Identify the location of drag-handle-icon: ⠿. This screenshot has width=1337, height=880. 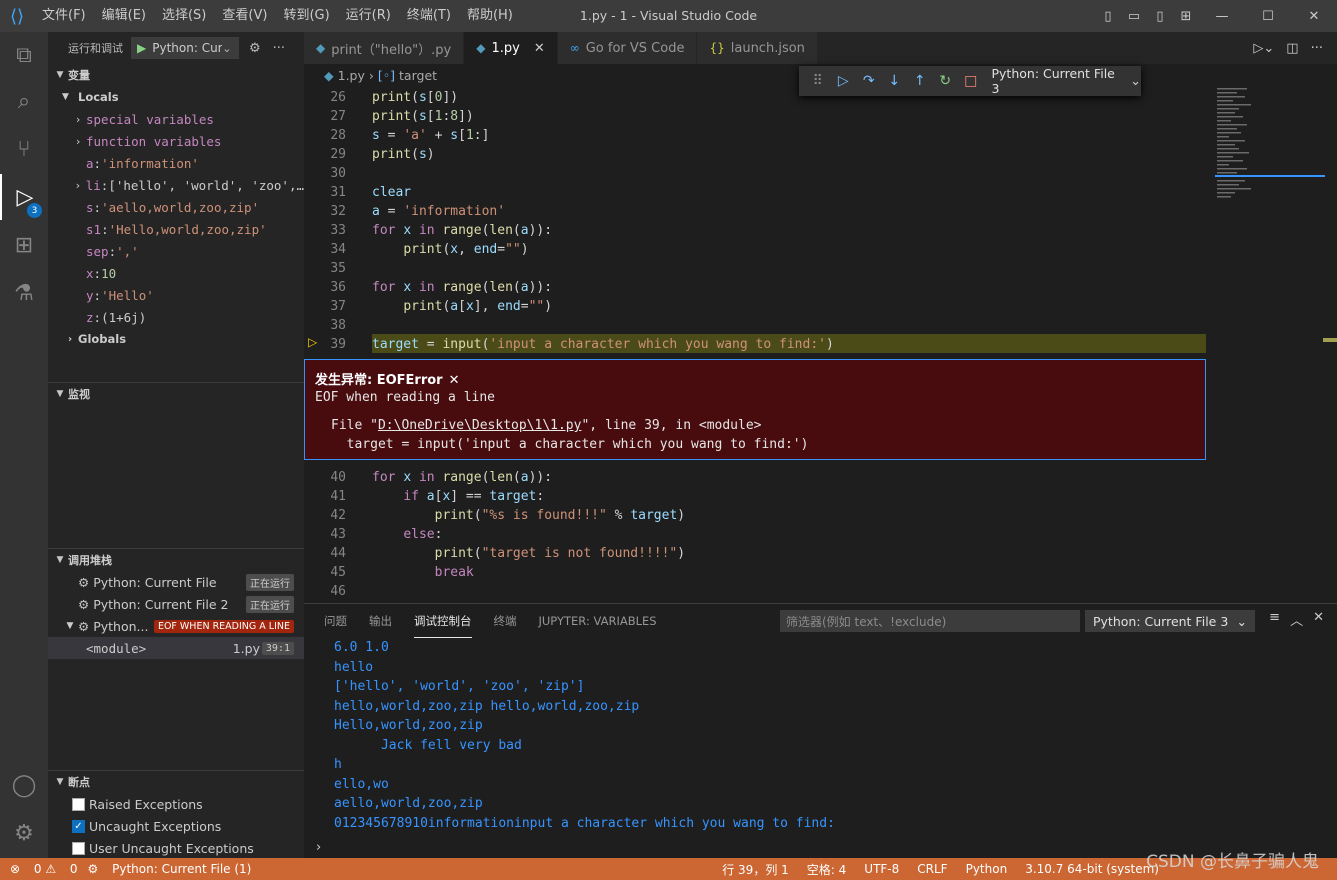
(818, 81).